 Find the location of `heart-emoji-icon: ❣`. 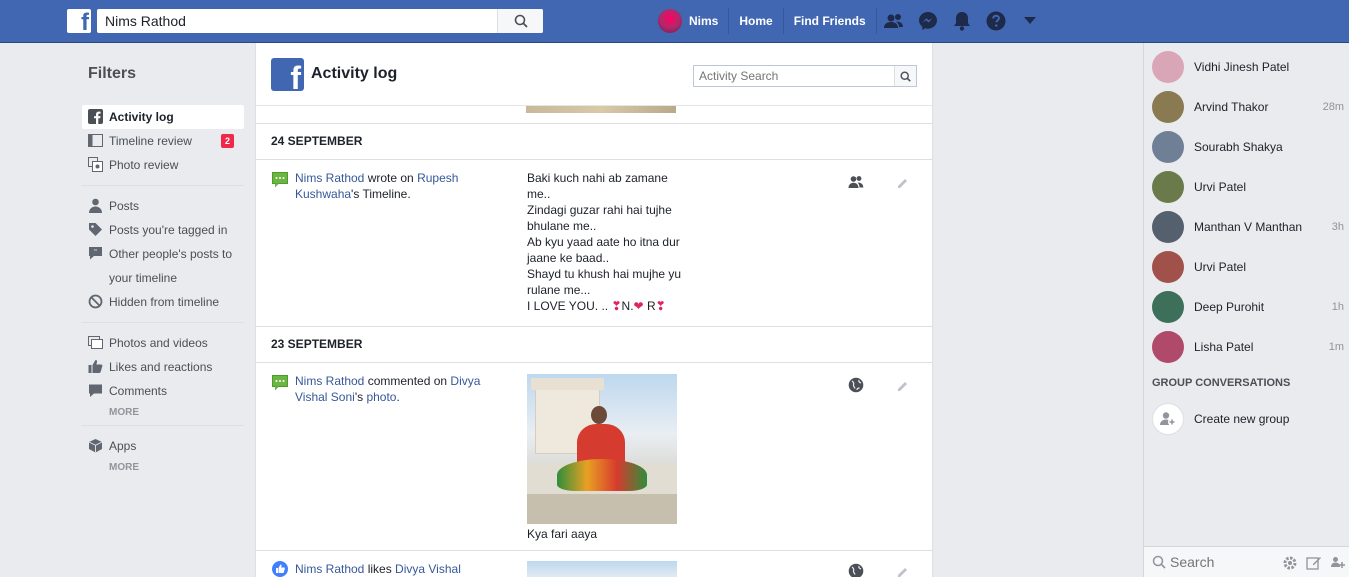

heart-emoji-icon: ❣ is located at coordinates (616, 306).